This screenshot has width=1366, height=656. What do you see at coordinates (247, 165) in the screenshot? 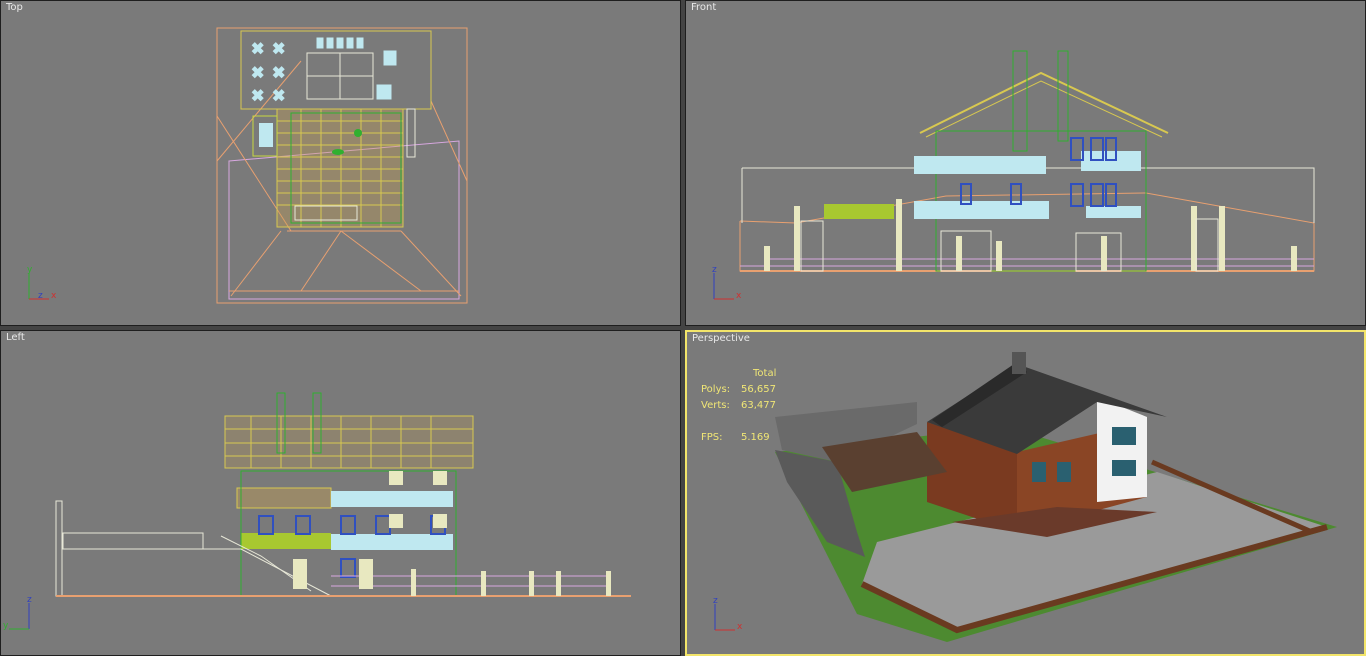
I see `top-wireframe: ✖ ✖ ✖ ✖ ✖ ✖ y x z` at bounding box center [247, 165].